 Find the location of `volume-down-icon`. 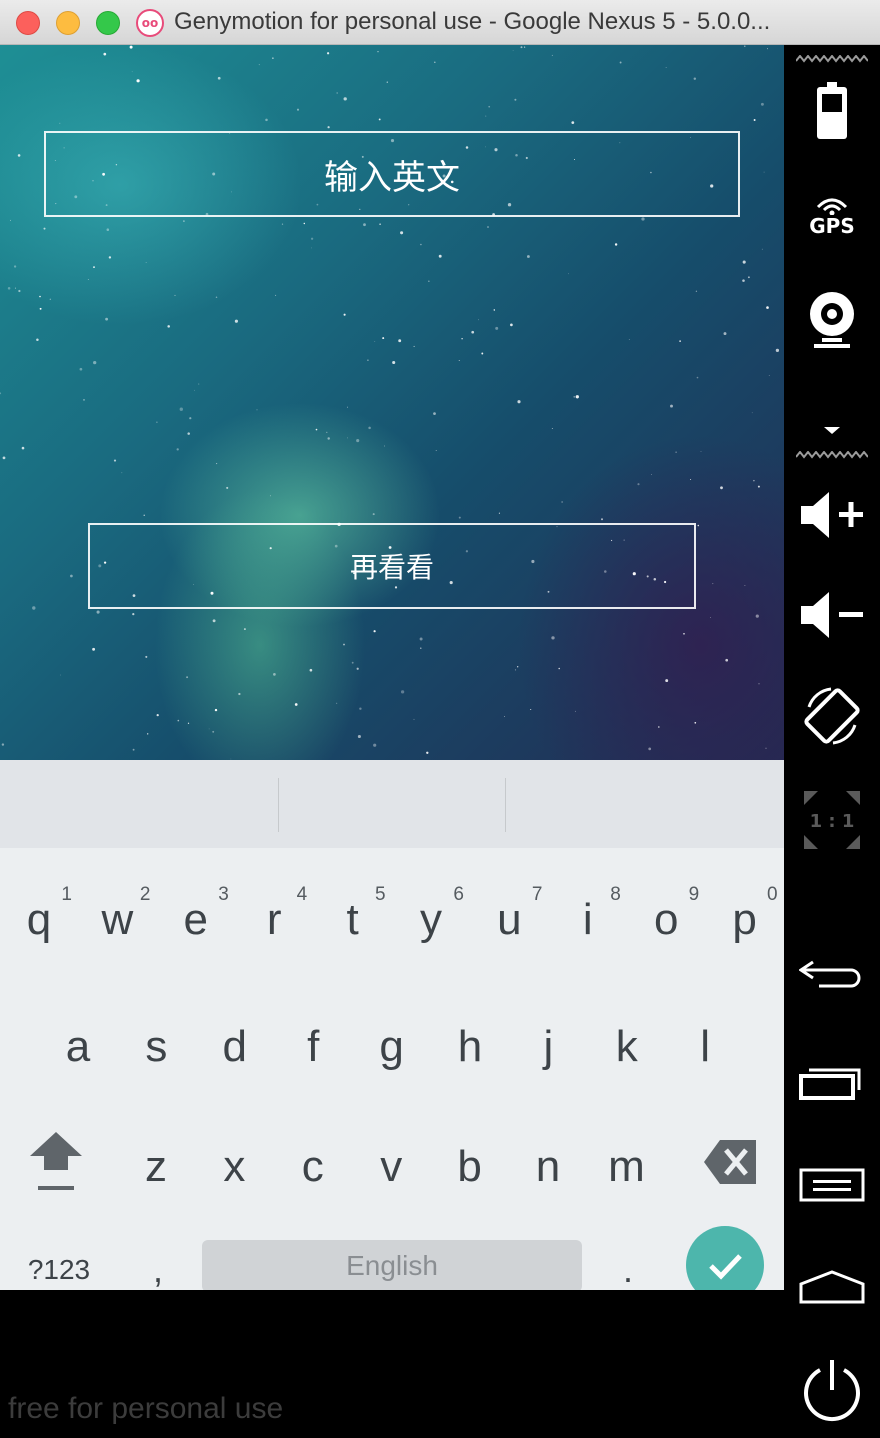

volume-down-icon is located at coordinates (832, 615).